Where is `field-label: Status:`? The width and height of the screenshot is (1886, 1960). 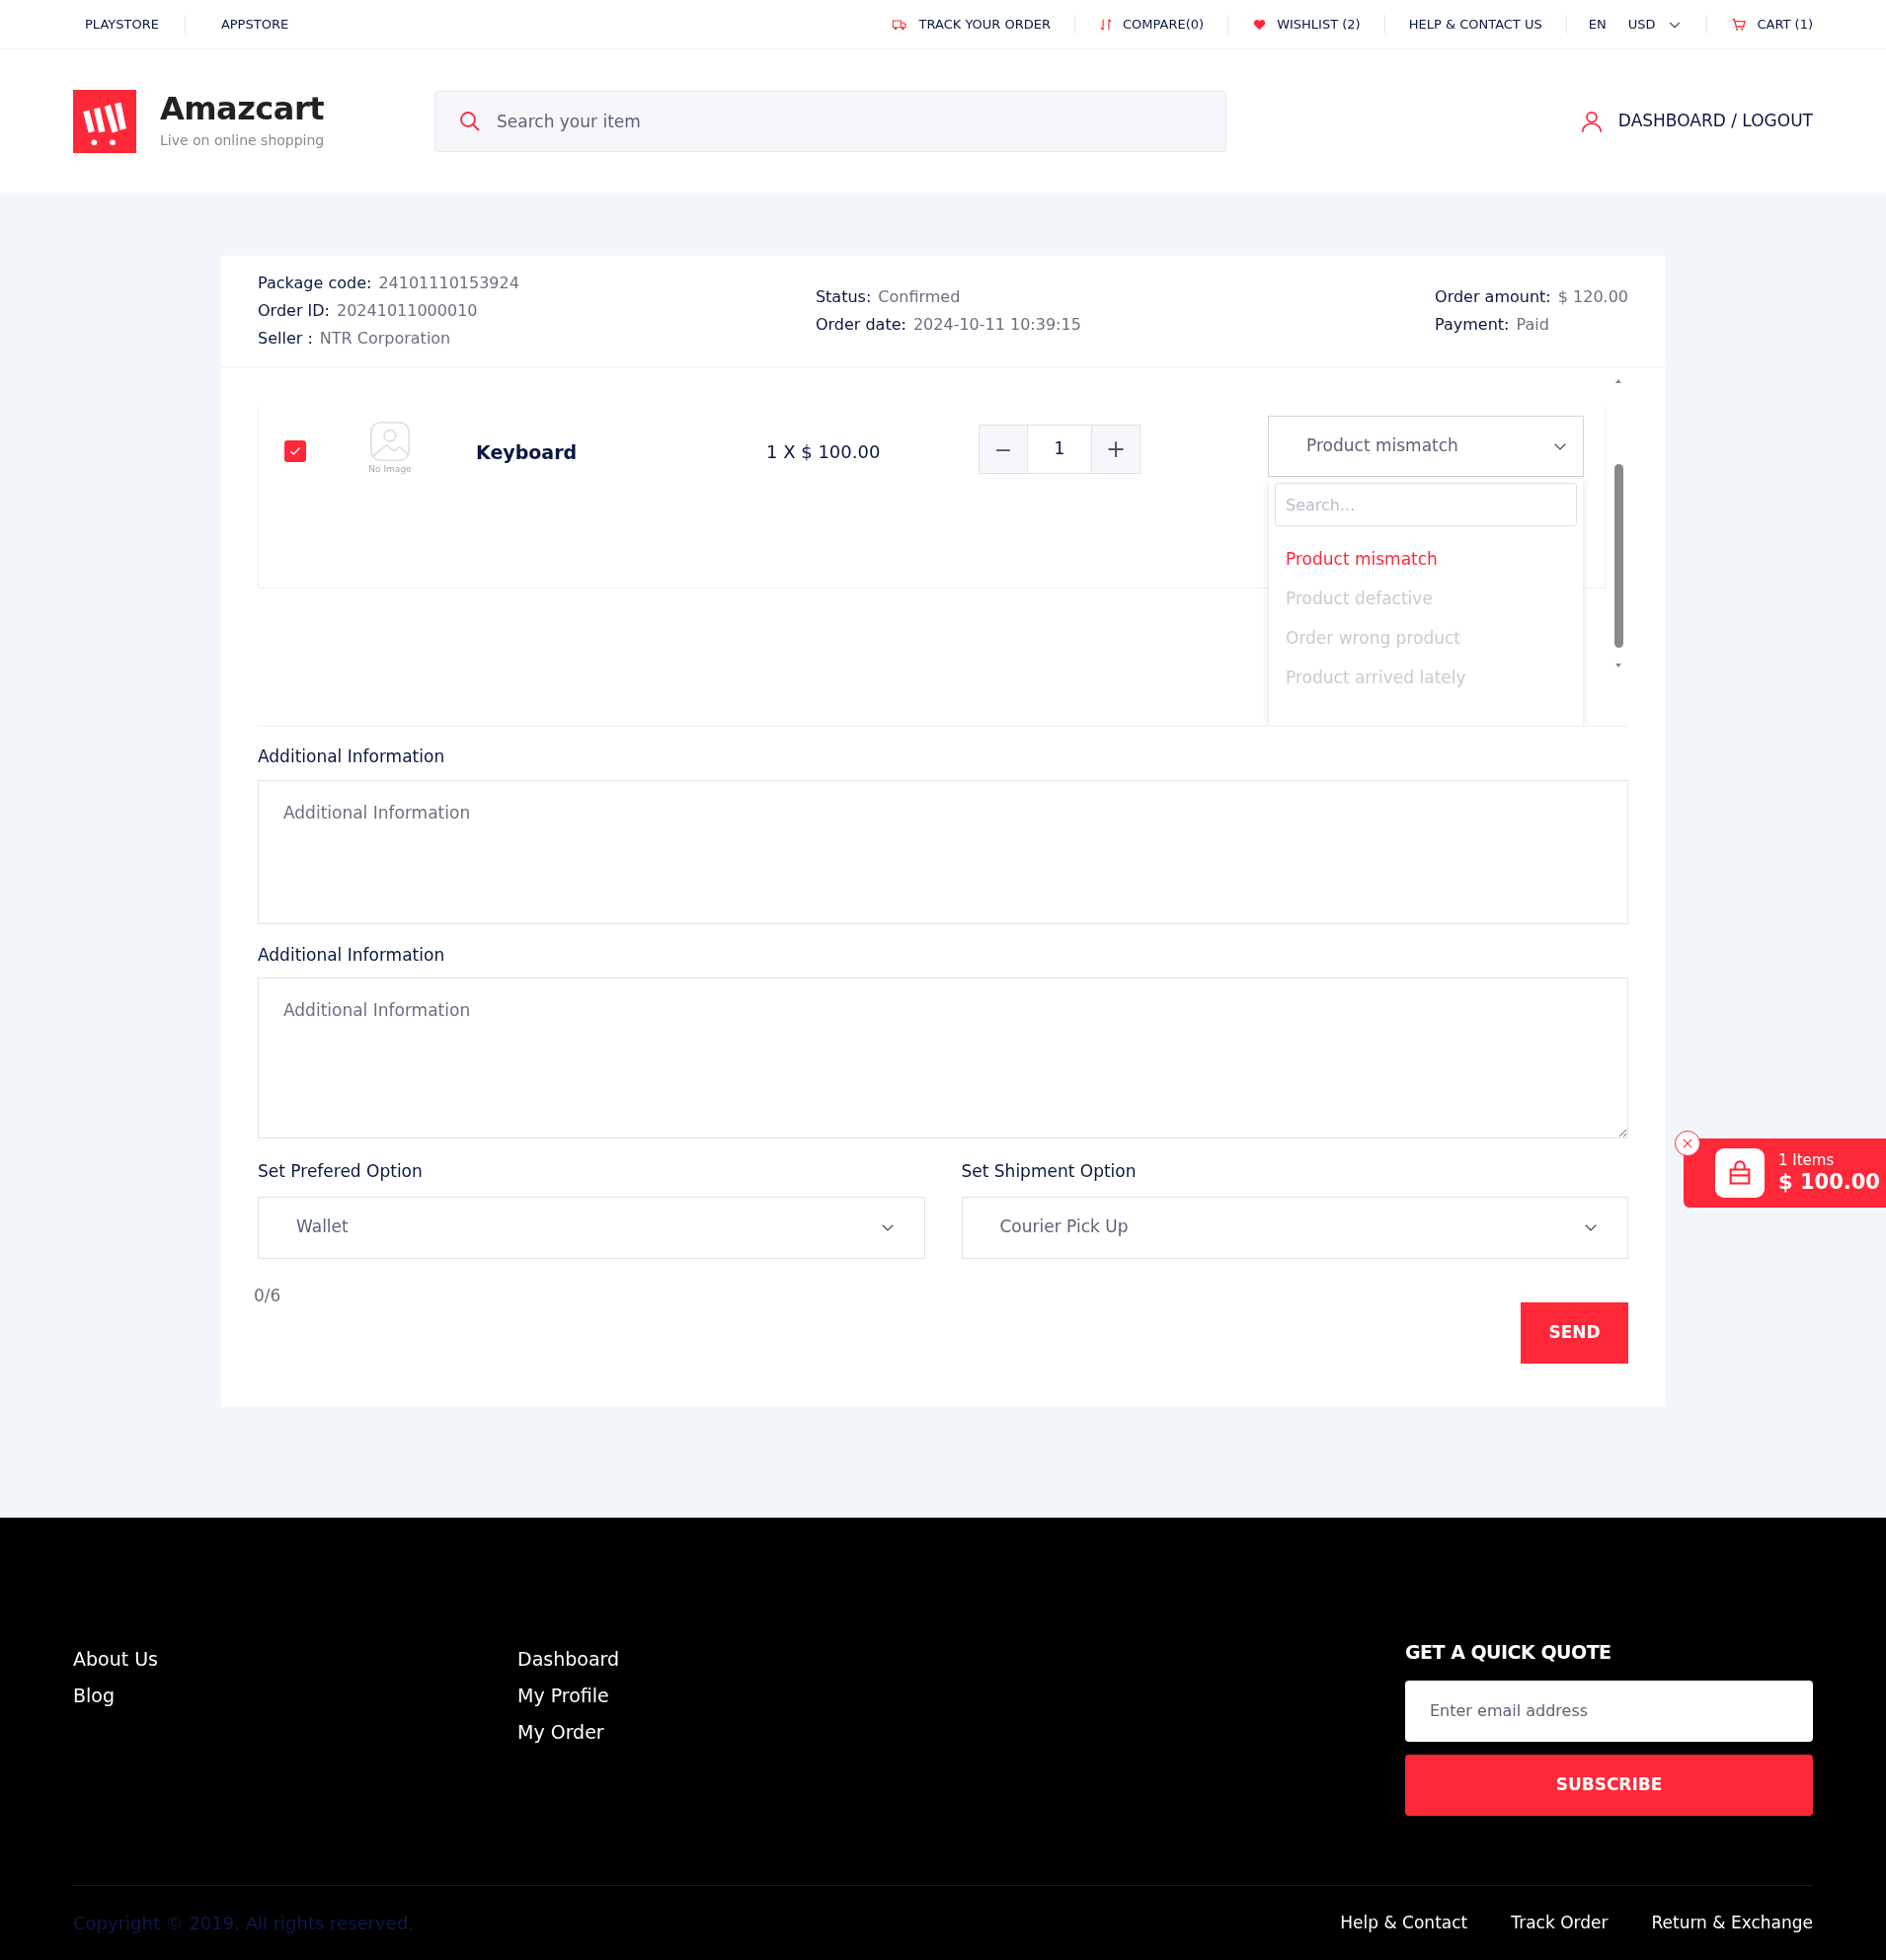
field-label: Status: is located at coordinates (843, 297).